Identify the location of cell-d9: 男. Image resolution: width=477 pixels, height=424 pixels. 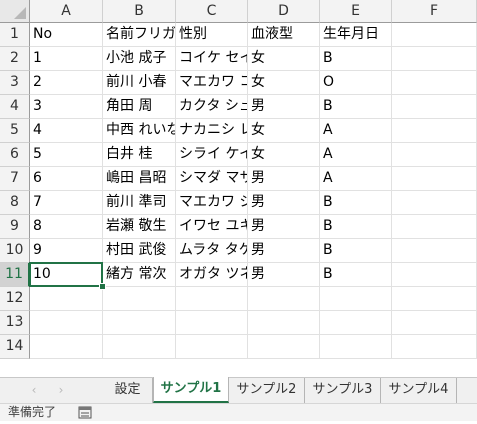
(284, 227).